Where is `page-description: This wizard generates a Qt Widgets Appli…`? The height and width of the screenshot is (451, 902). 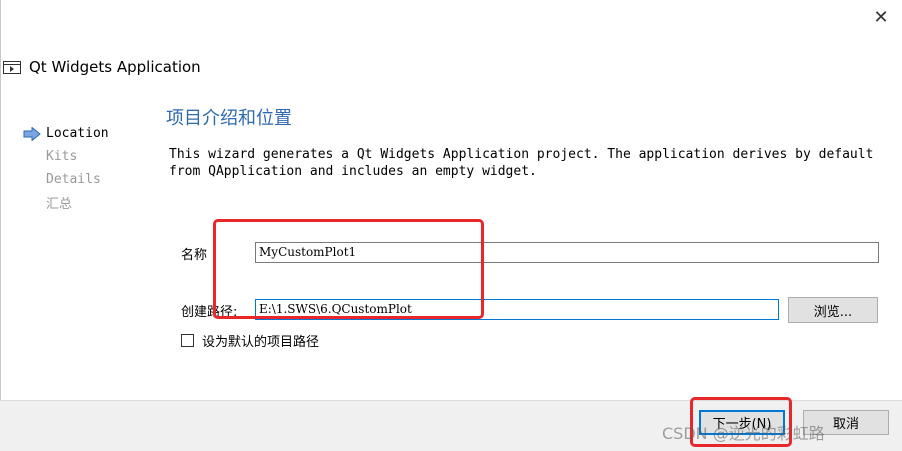
page-description: This wizard generates a Qt Widgets Appli… is located at coordinates (521, 163).